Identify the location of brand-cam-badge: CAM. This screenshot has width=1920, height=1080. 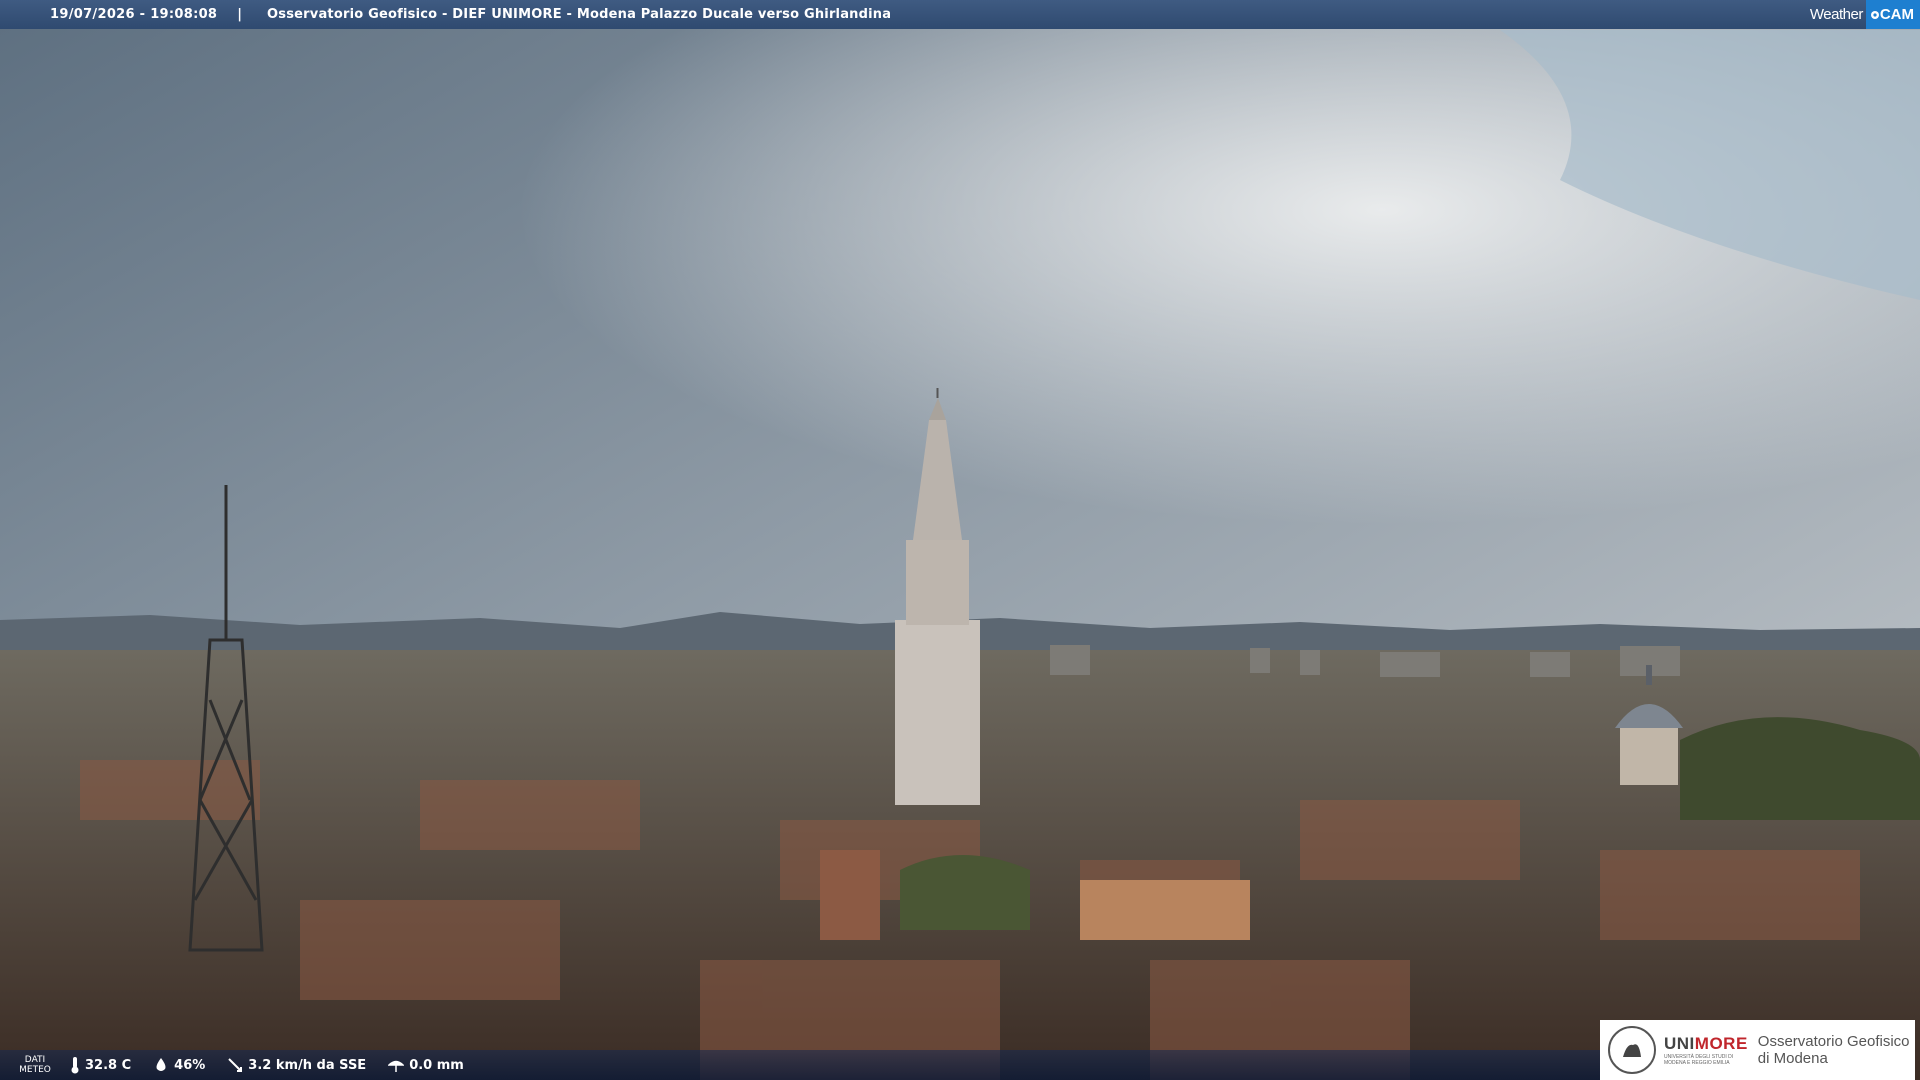
(1892, 14).